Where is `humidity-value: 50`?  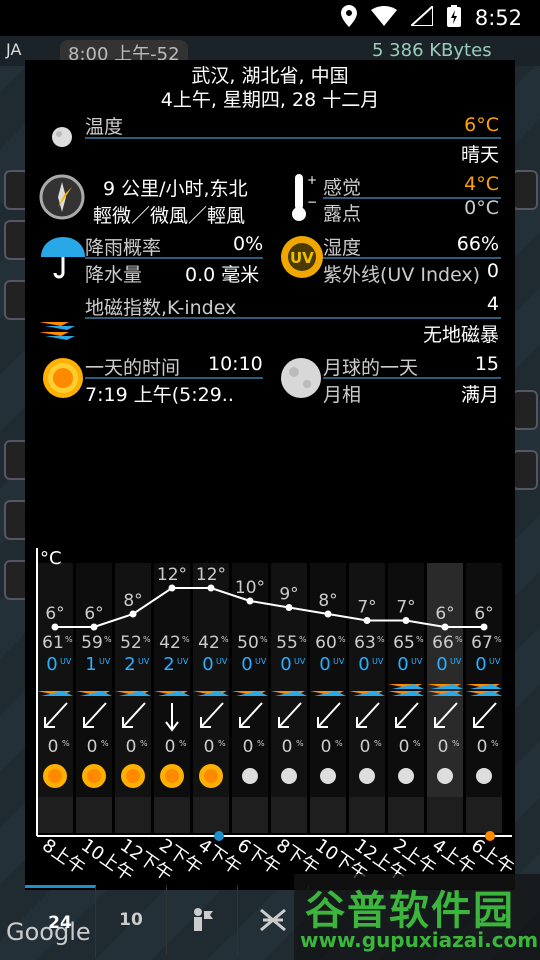
humidity-value: 50 is located at coordinates (248, 643).